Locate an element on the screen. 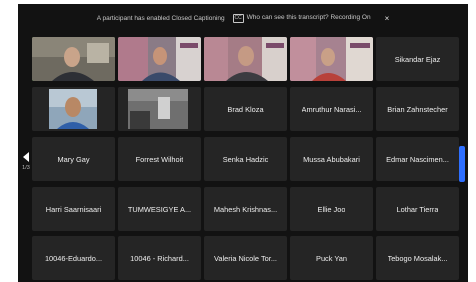 Image resolution: width=476 pixels, height=282 pixels. participant-tile: Puck Yan is located at coordinates (331, 258).